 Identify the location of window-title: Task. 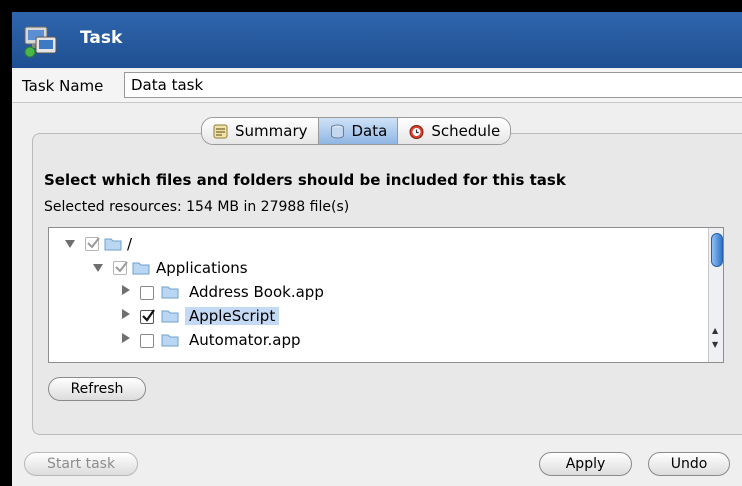
(101, 38).